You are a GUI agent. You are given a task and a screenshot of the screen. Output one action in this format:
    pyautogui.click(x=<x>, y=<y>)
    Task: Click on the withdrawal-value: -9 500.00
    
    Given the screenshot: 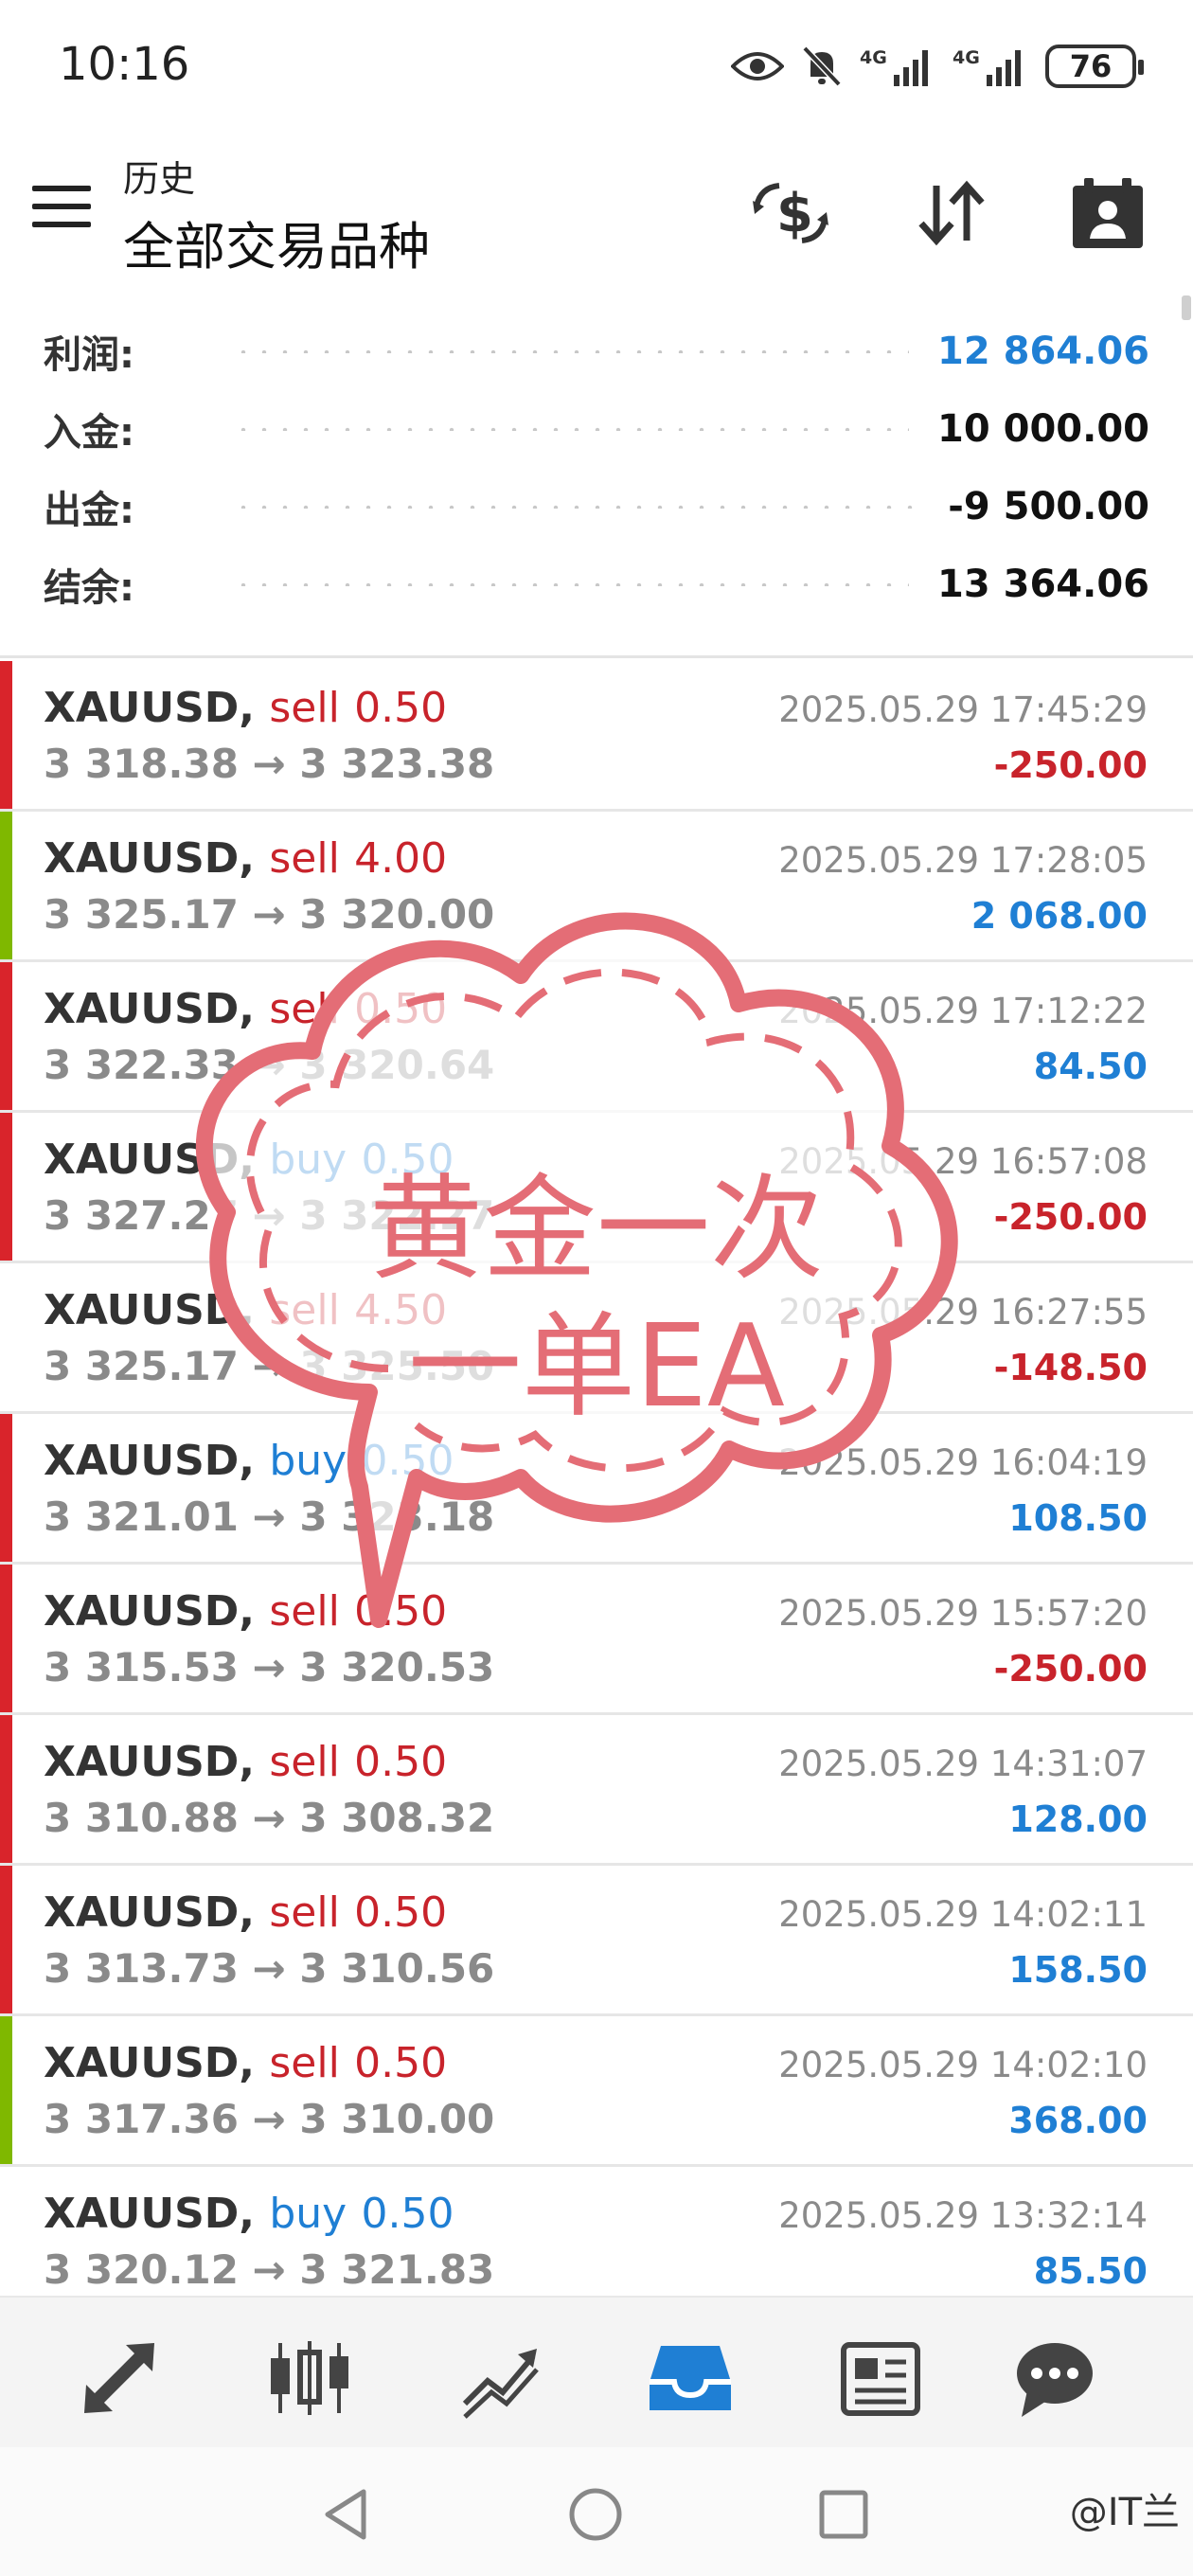 What is the action you would take?
    pyautogui.click(x=1048, y=506)
    